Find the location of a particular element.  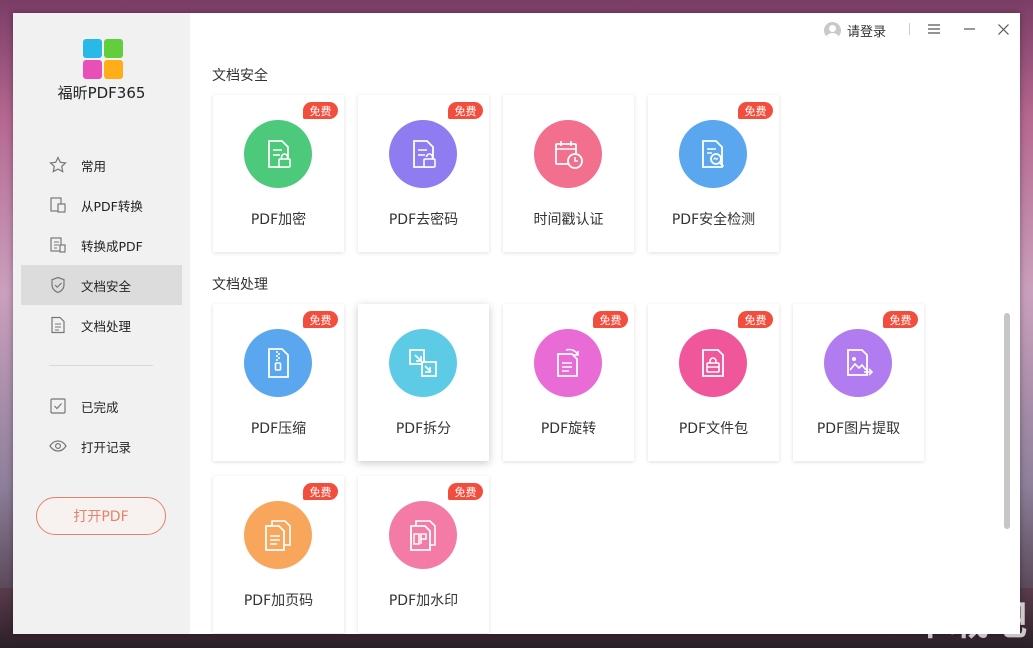

card-label: PDF去密码 is located at coordinates (423, 220).